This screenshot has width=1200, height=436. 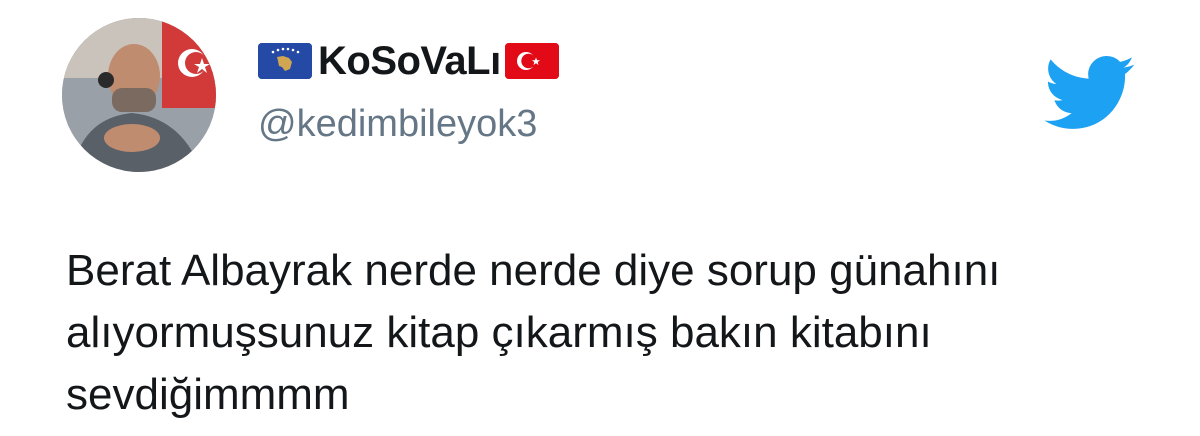 I want to click on kosovo-flag-icon, so click(x=285, y=61).